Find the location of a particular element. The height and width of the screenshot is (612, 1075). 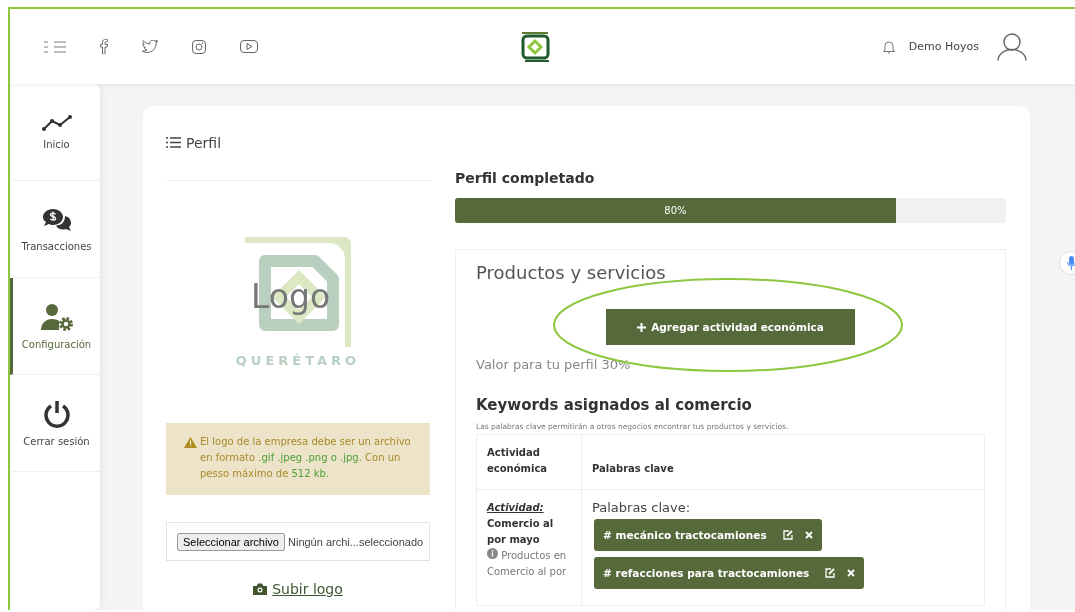

user-name: Demo Hoyos is located at coordinates (943, 46).